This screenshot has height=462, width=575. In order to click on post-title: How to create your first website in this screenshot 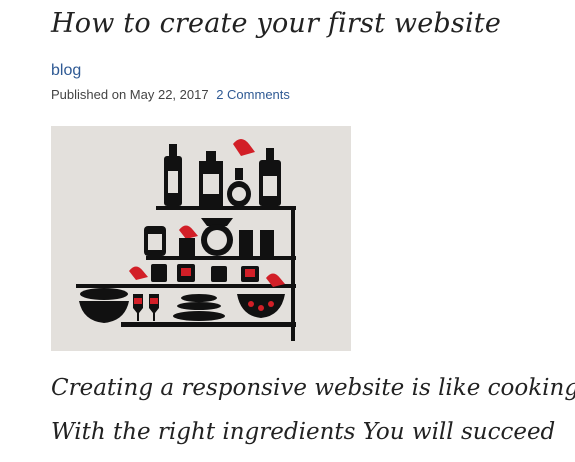, I will do `click(276, 23)`.